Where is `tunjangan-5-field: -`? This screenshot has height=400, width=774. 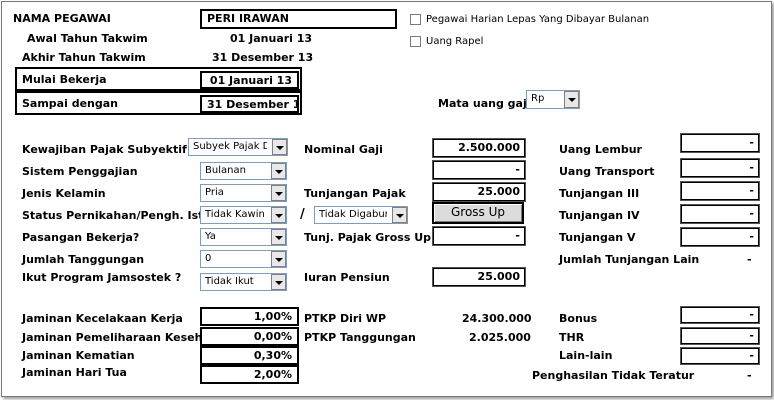
tunjangan-5-field: - is located at coordinates (720, 237).